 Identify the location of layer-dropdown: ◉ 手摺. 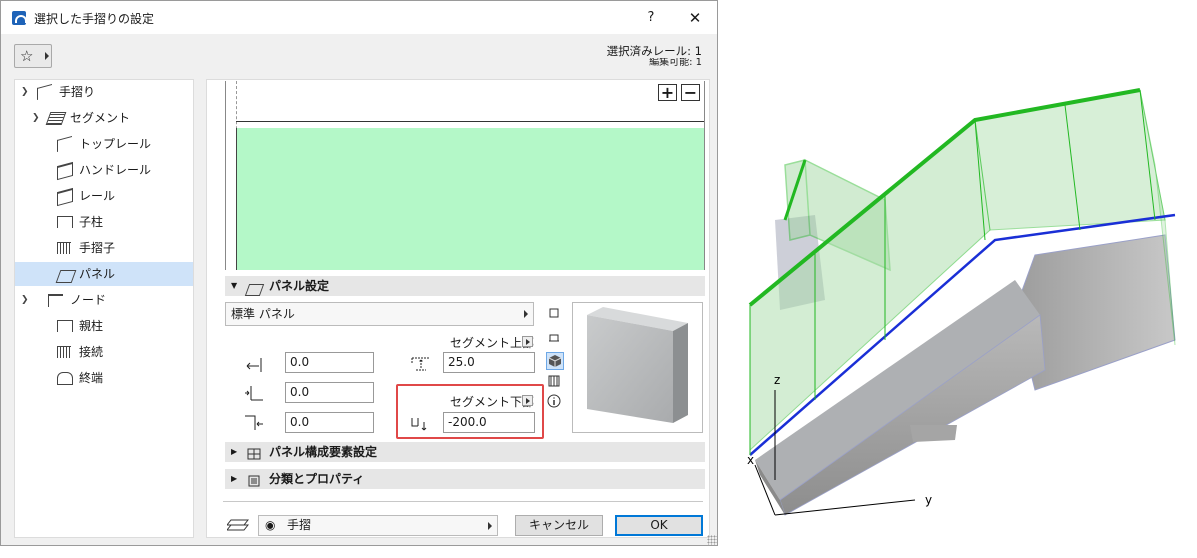
(378, 525).